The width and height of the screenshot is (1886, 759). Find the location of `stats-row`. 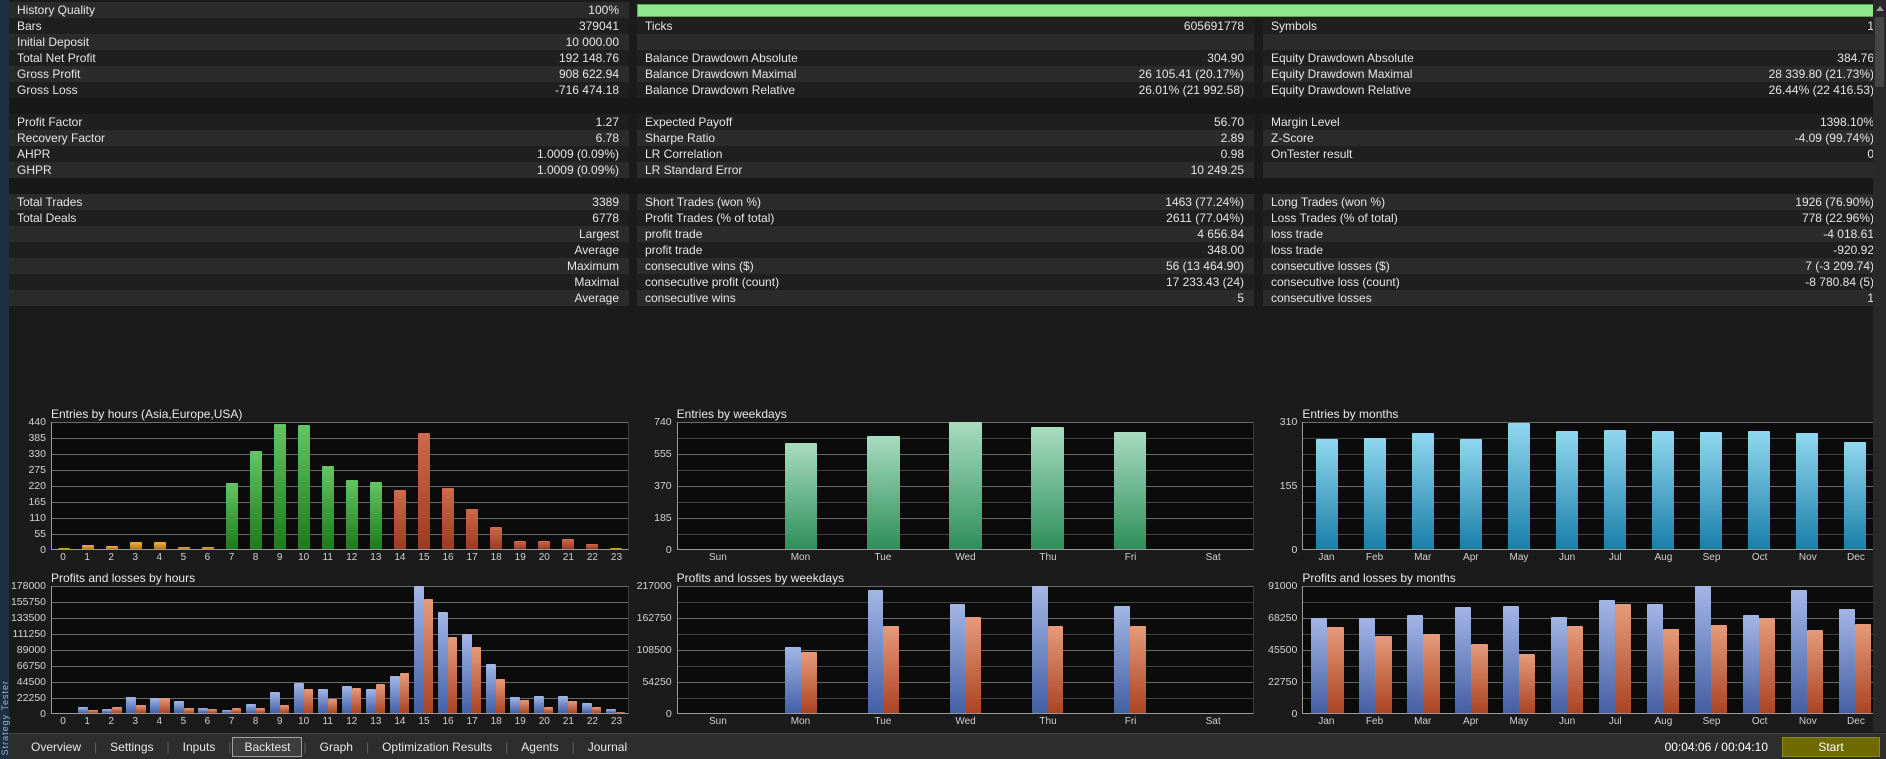

stats-row is located at coordinates (947, 346).